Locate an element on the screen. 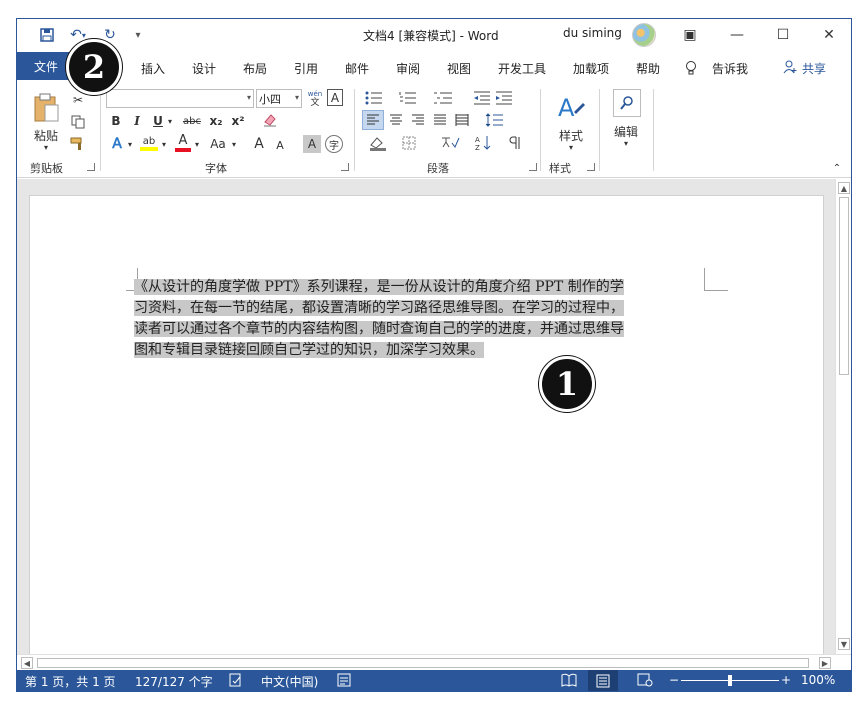 Image resolution: width=867 pixels, height=707 pixels. font-launcher-icon is located at coordinates (345, 167).